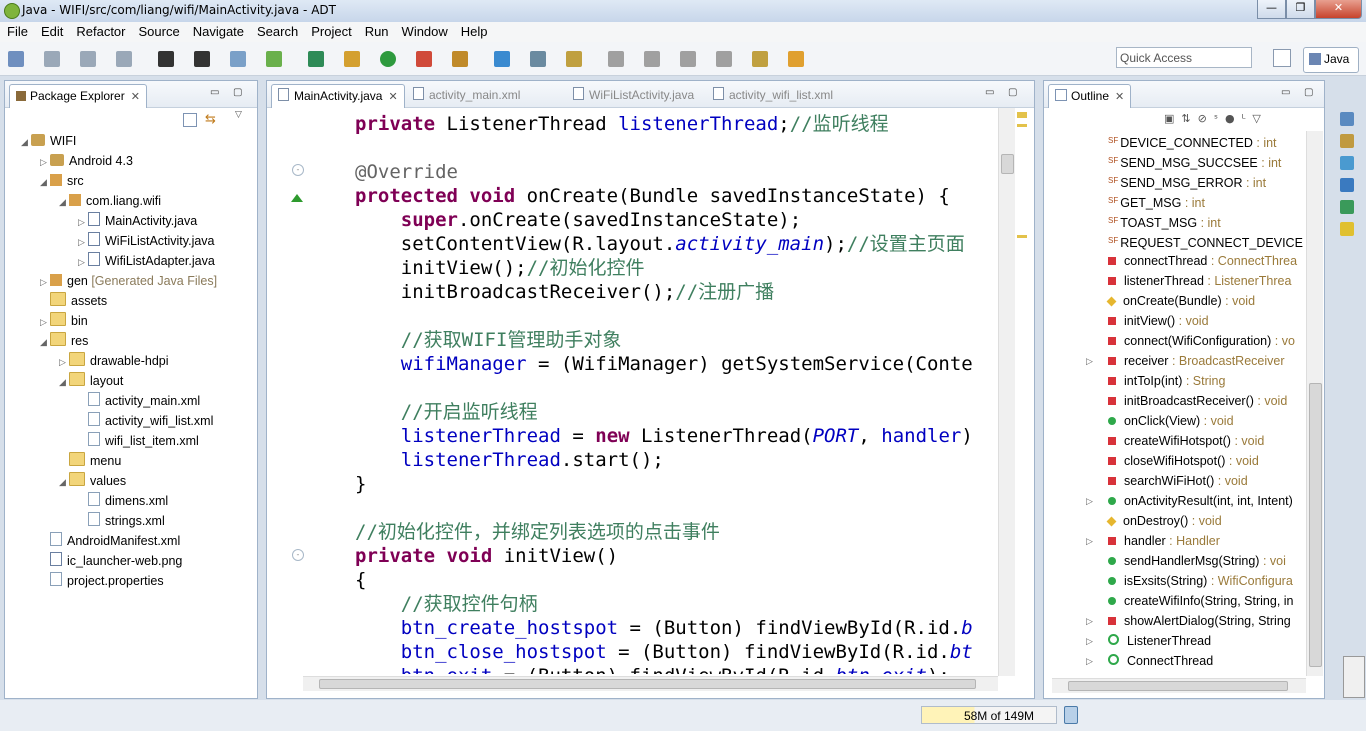  I want to click on android-sdk-icon, so click(238, 59).